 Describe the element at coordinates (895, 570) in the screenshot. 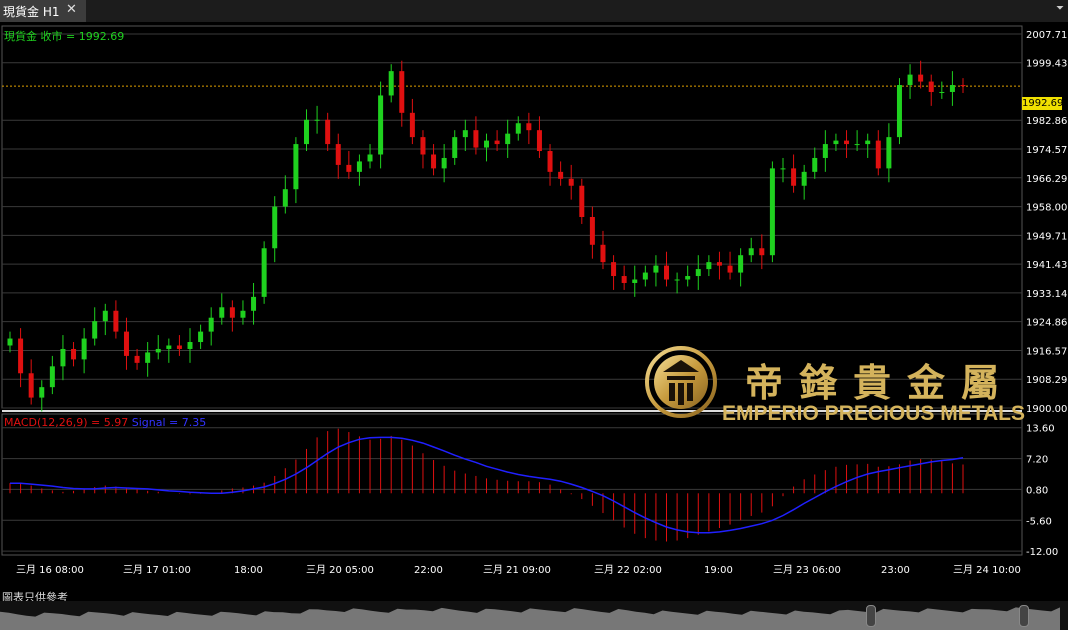

I see `time-tick-label: 23:00` at that location.